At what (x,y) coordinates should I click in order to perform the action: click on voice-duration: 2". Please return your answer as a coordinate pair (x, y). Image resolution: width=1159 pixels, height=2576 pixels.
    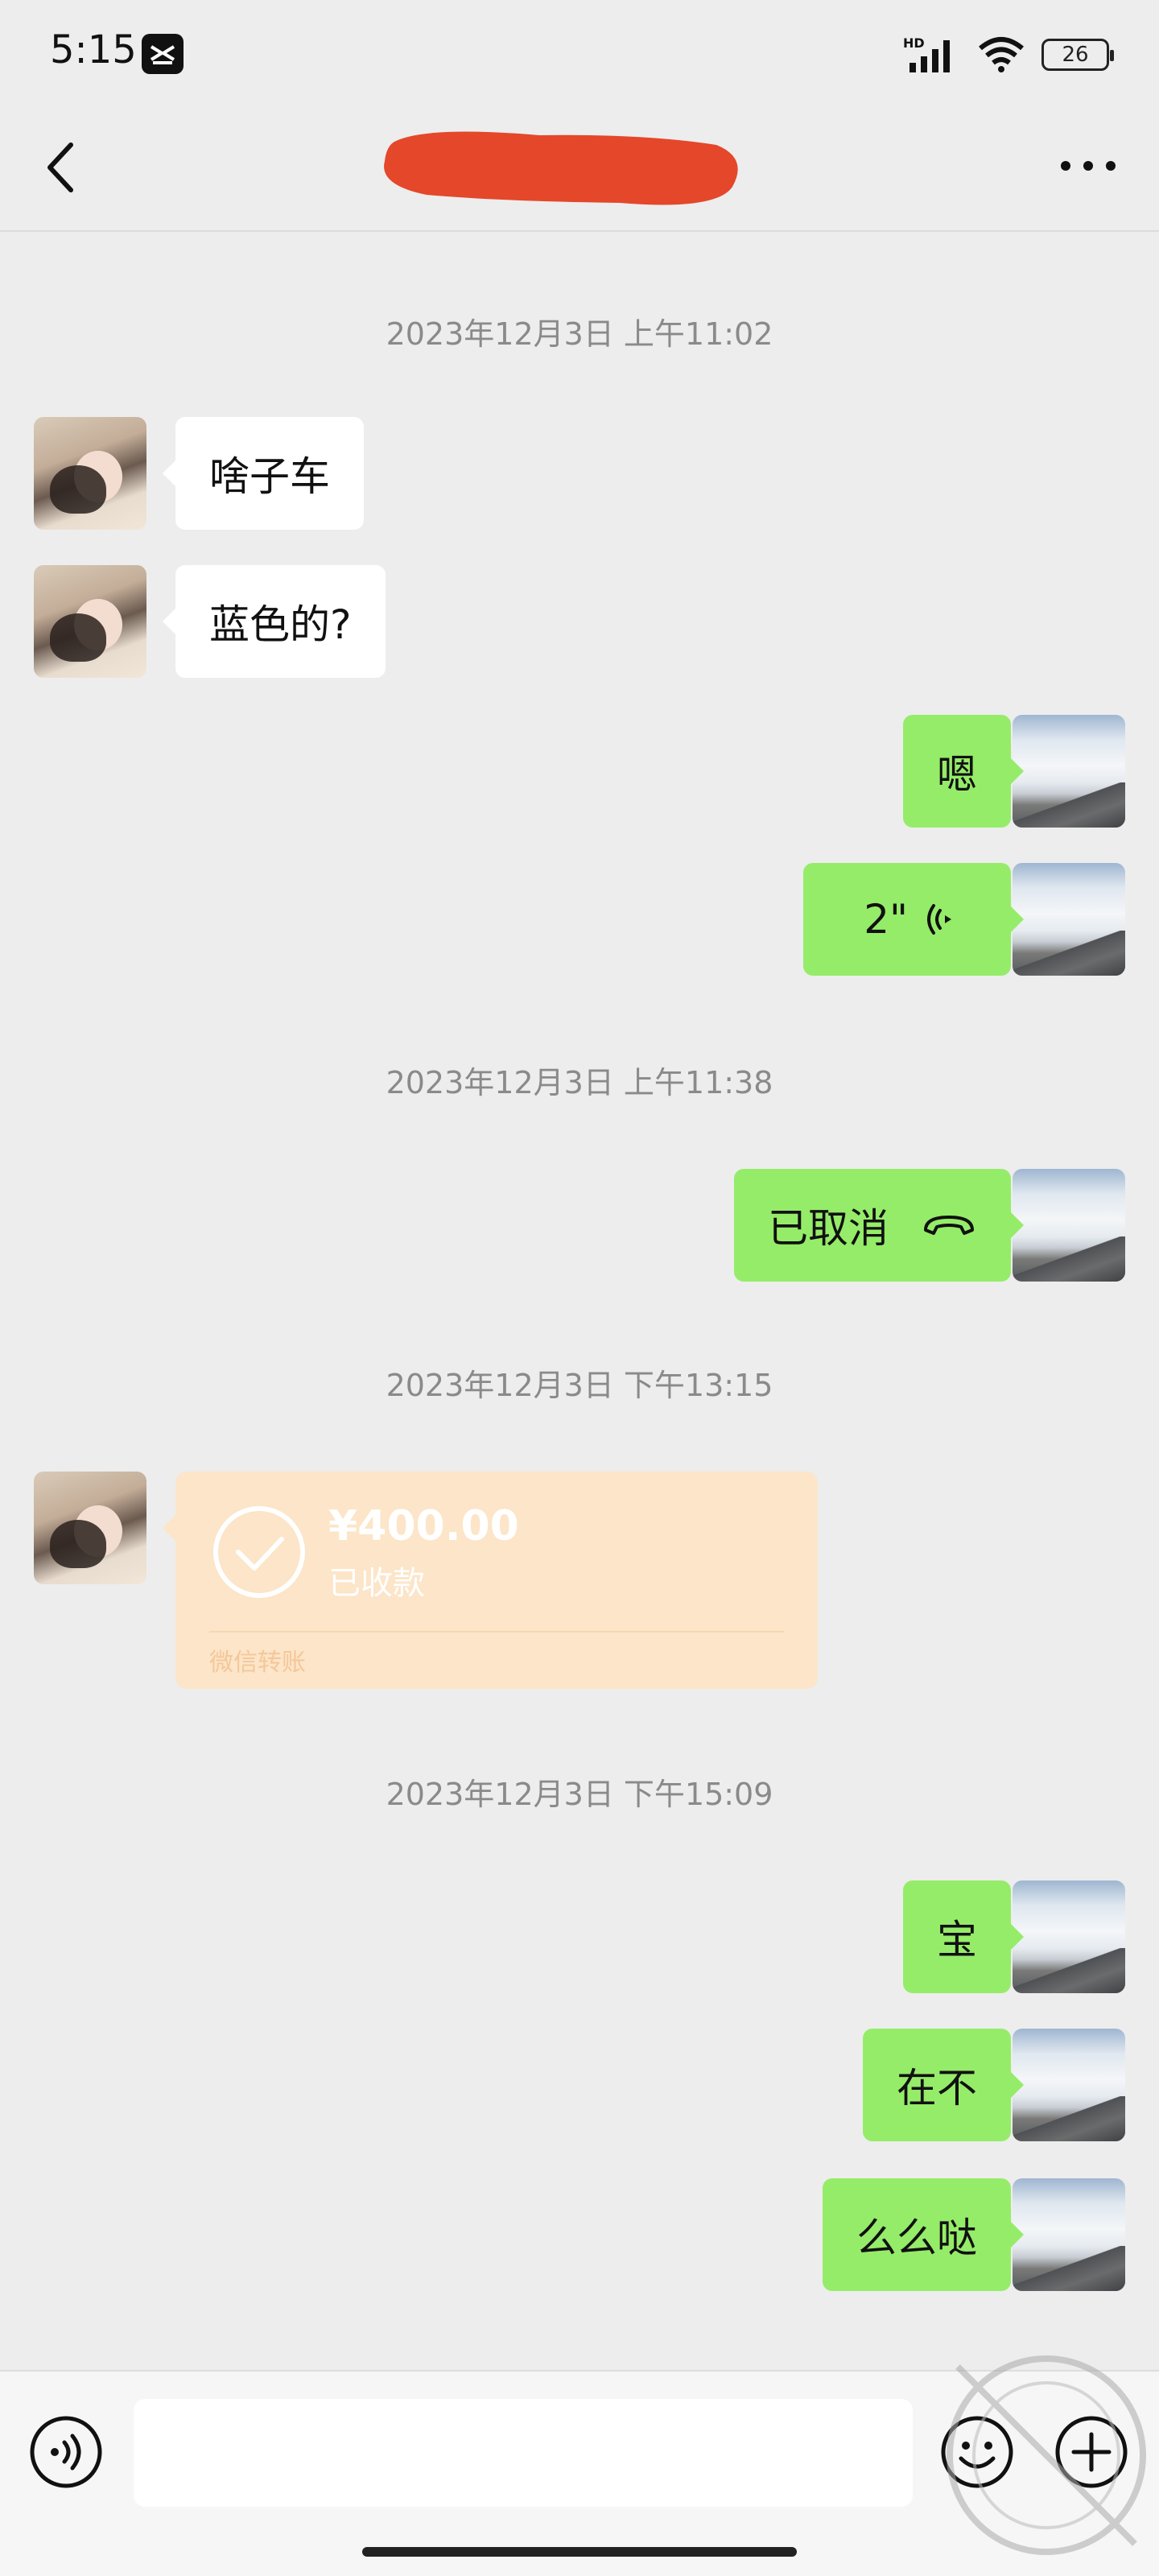
    Looking at the image, I should click on (886, 919).